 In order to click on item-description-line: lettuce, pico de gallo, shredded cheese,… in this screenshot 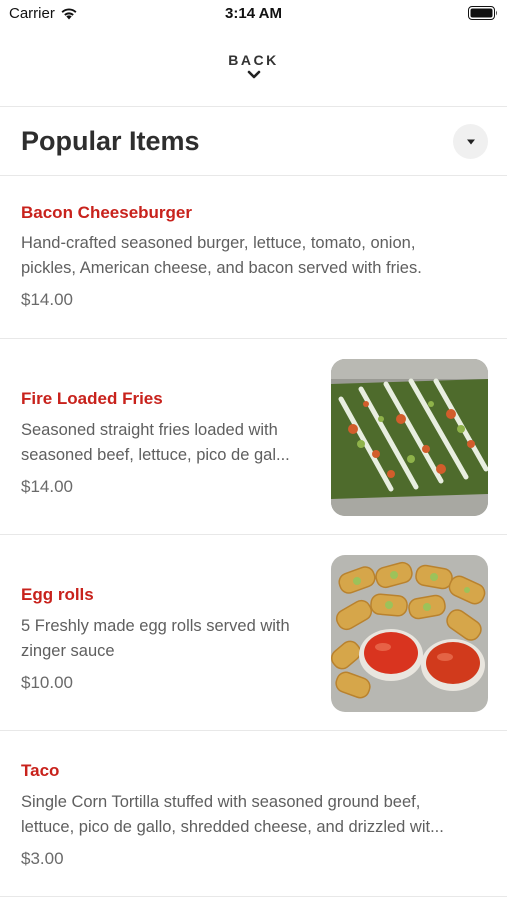, I will do `click(232, 827)`.